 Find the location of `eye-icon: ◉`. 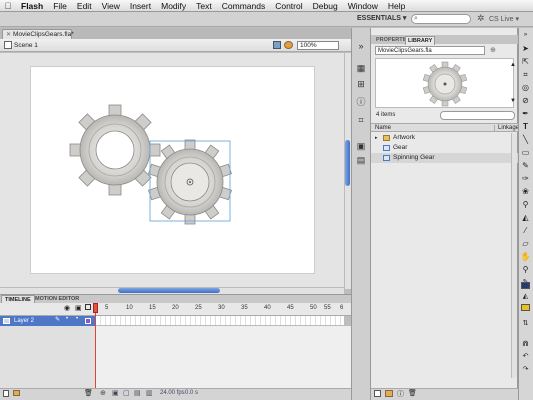

eye-icon: ◉ is located at coordinates (67, 308).